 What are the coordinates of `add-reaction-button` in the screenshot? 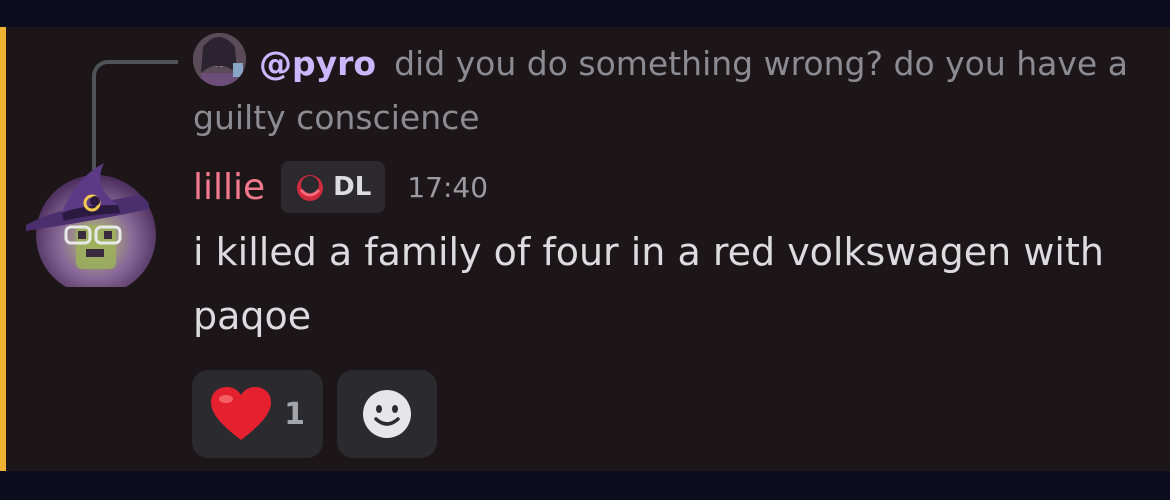 It's located at (387, 414).